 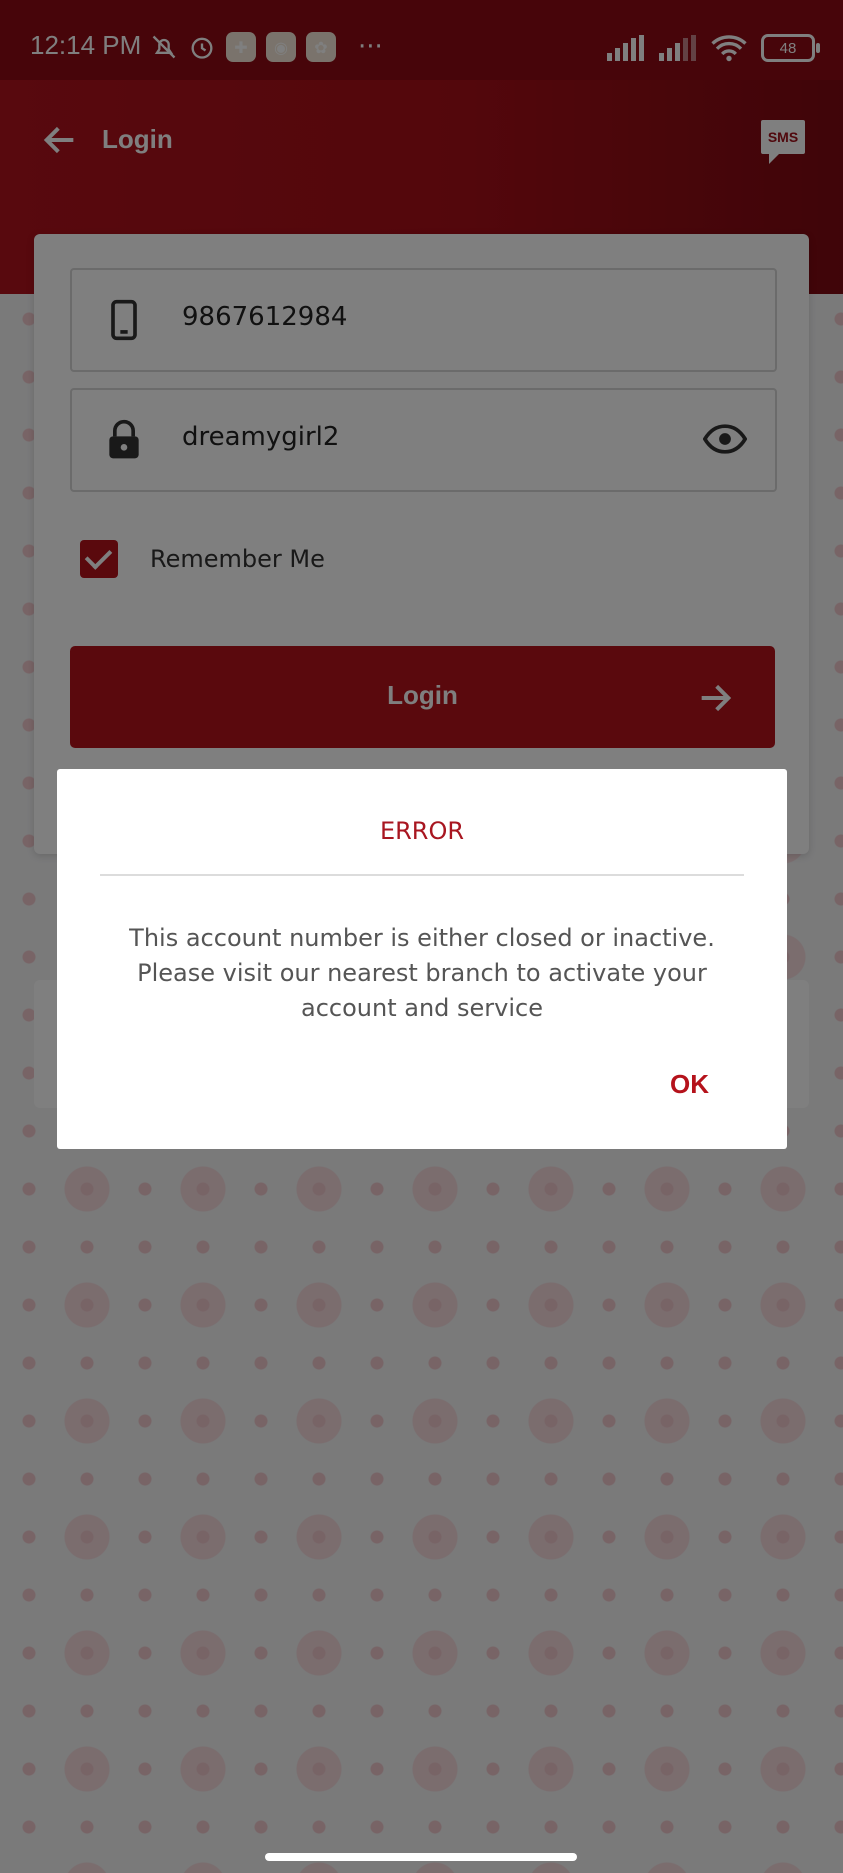 What do you see at coordinates (689, 1084) in the screenshot?
I see `ok-button: OK` at bounding box center [689, 1084].